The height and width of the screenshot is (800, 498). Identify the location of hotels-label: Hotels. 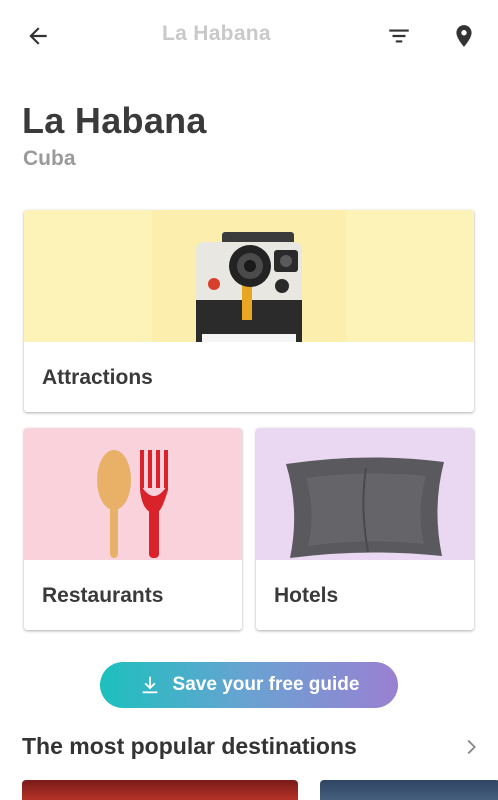
(306, 595).